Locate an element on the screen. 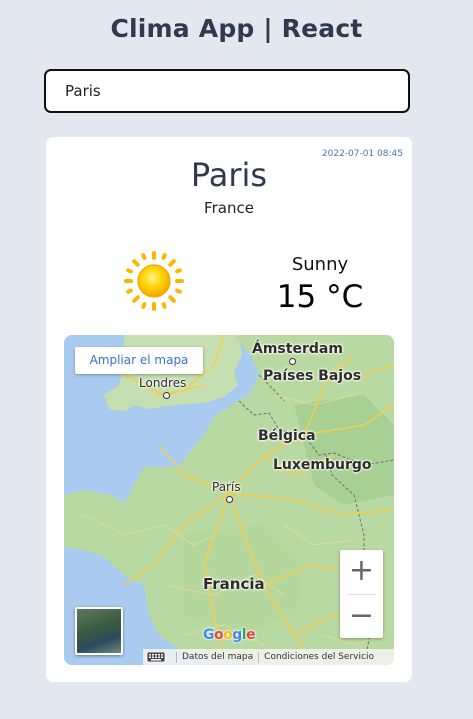  country-name: France is located at coordinates (229, 208).